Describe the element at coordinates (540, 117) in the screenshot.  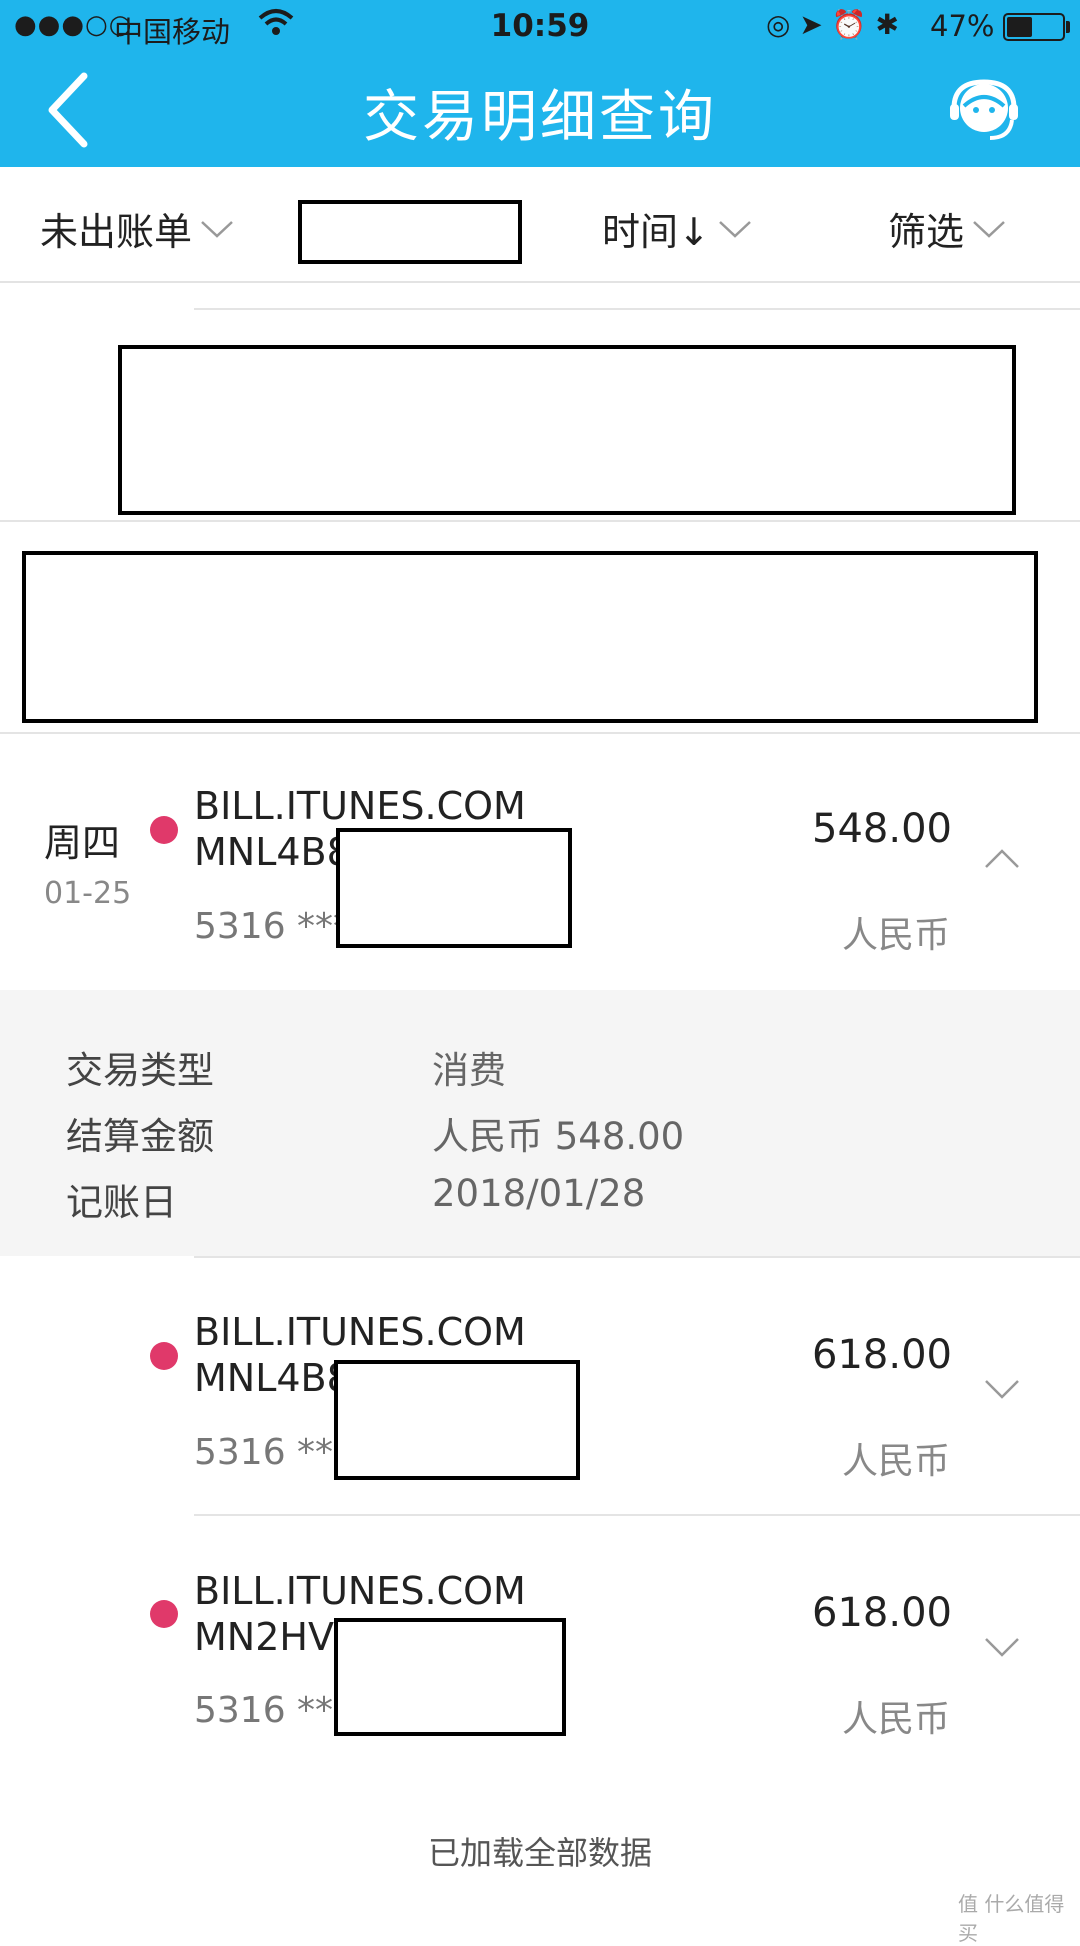
I see `page-title: 交易明细查询` at that location.